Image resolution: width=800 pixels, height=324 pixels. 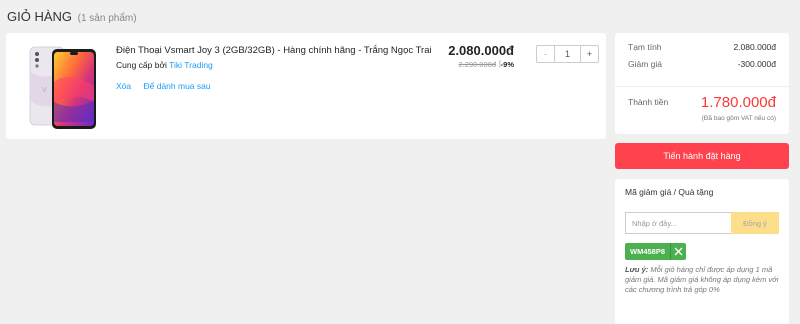 I want to click on smartphone-image: V, so click(x=62, y=87).